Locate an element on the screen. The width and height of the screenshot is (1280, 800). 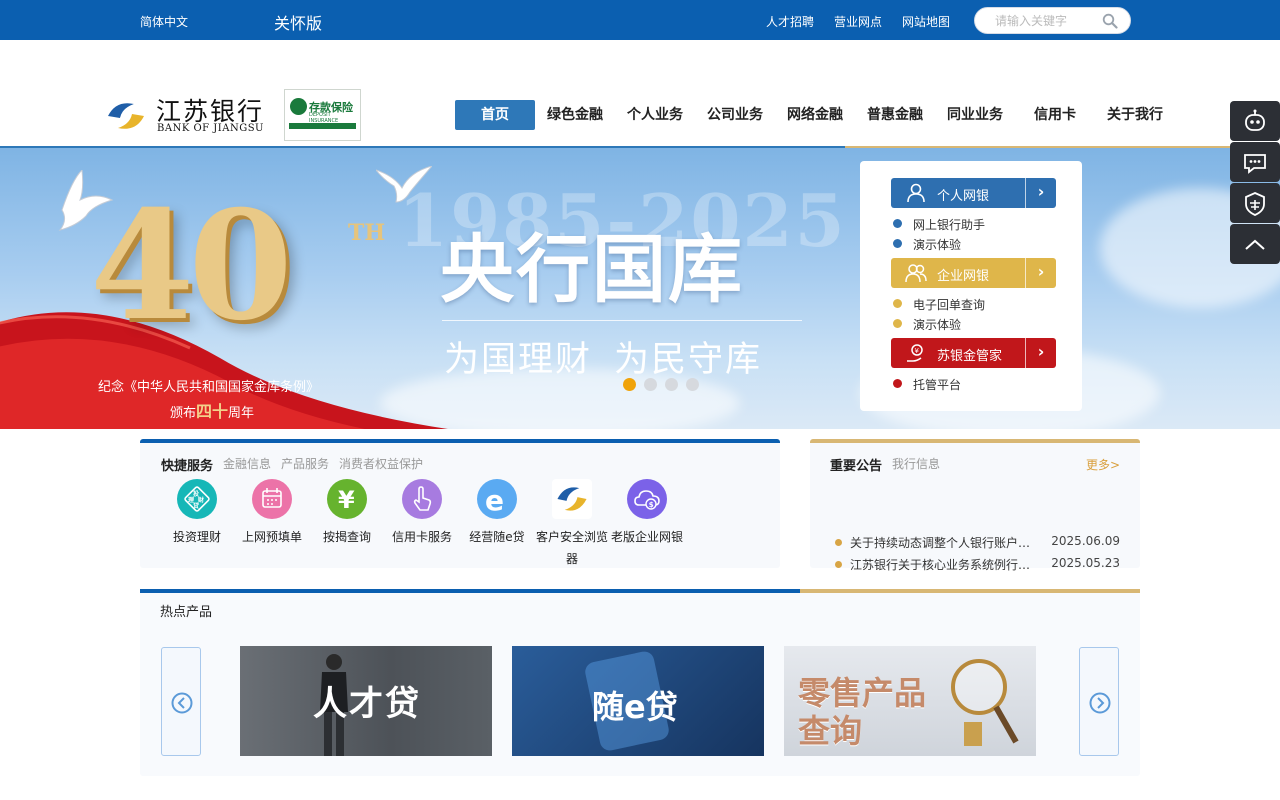
users-icon is located at coordinates (916, 273).